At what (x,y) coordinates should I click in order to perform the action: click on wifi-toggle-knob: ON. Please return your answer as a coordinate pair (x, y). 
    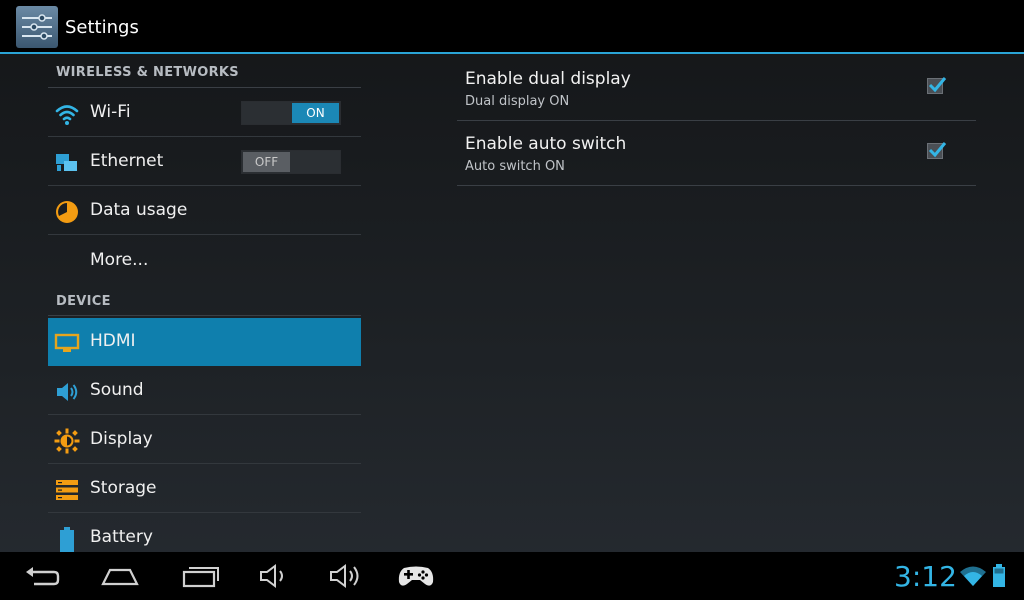
    Looking at the image, I should click on (315, 113).